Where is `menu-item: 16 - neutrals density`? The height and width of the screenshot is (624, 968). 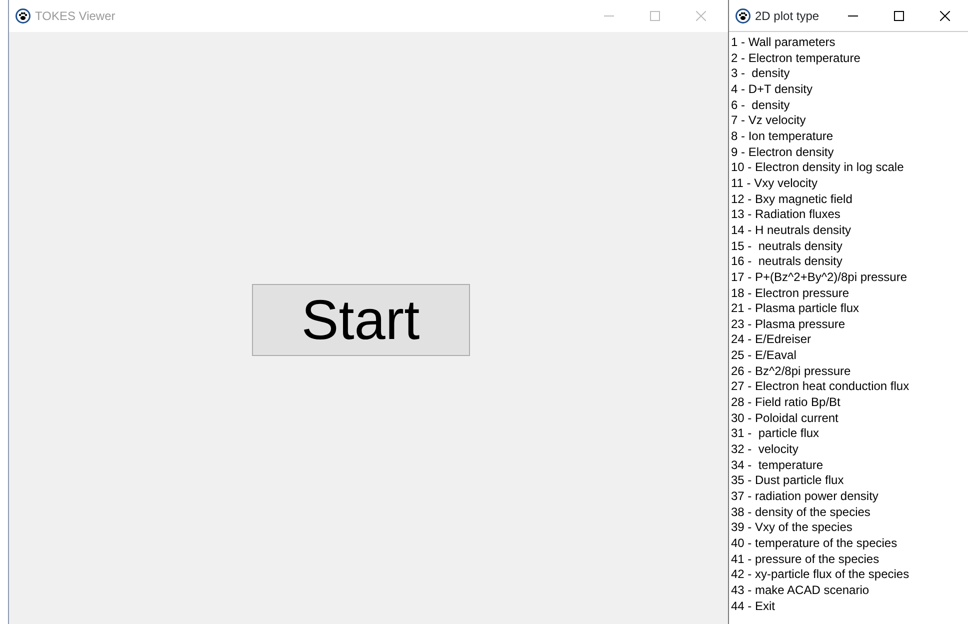
menu-item: 16 - neutrals density is located at coordinates (849, 262).